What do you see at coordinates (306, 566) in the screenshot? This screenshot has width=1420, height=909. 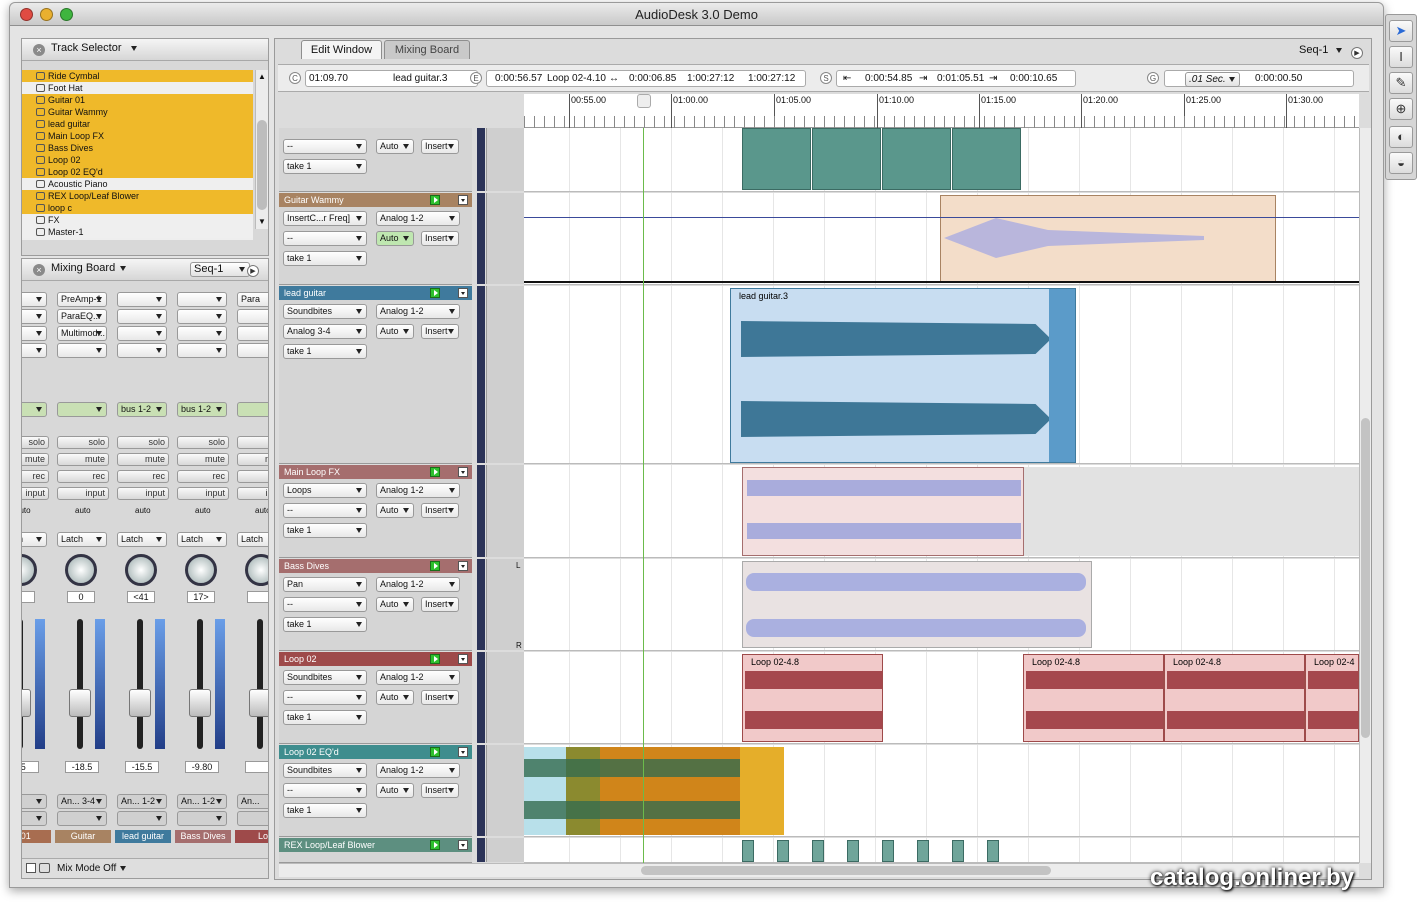 I see `track-name: Bass Dives` at bounding box center [306, 566].